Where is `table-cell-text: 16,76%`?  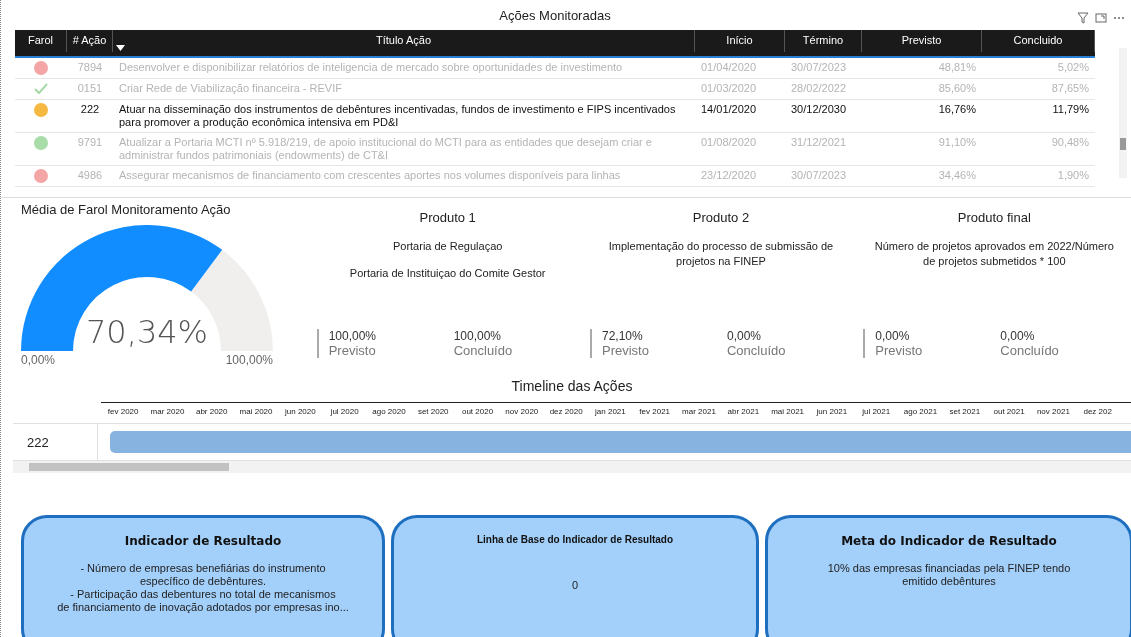 table-cell-text: 16,76% is located at coordinates (957, 110).